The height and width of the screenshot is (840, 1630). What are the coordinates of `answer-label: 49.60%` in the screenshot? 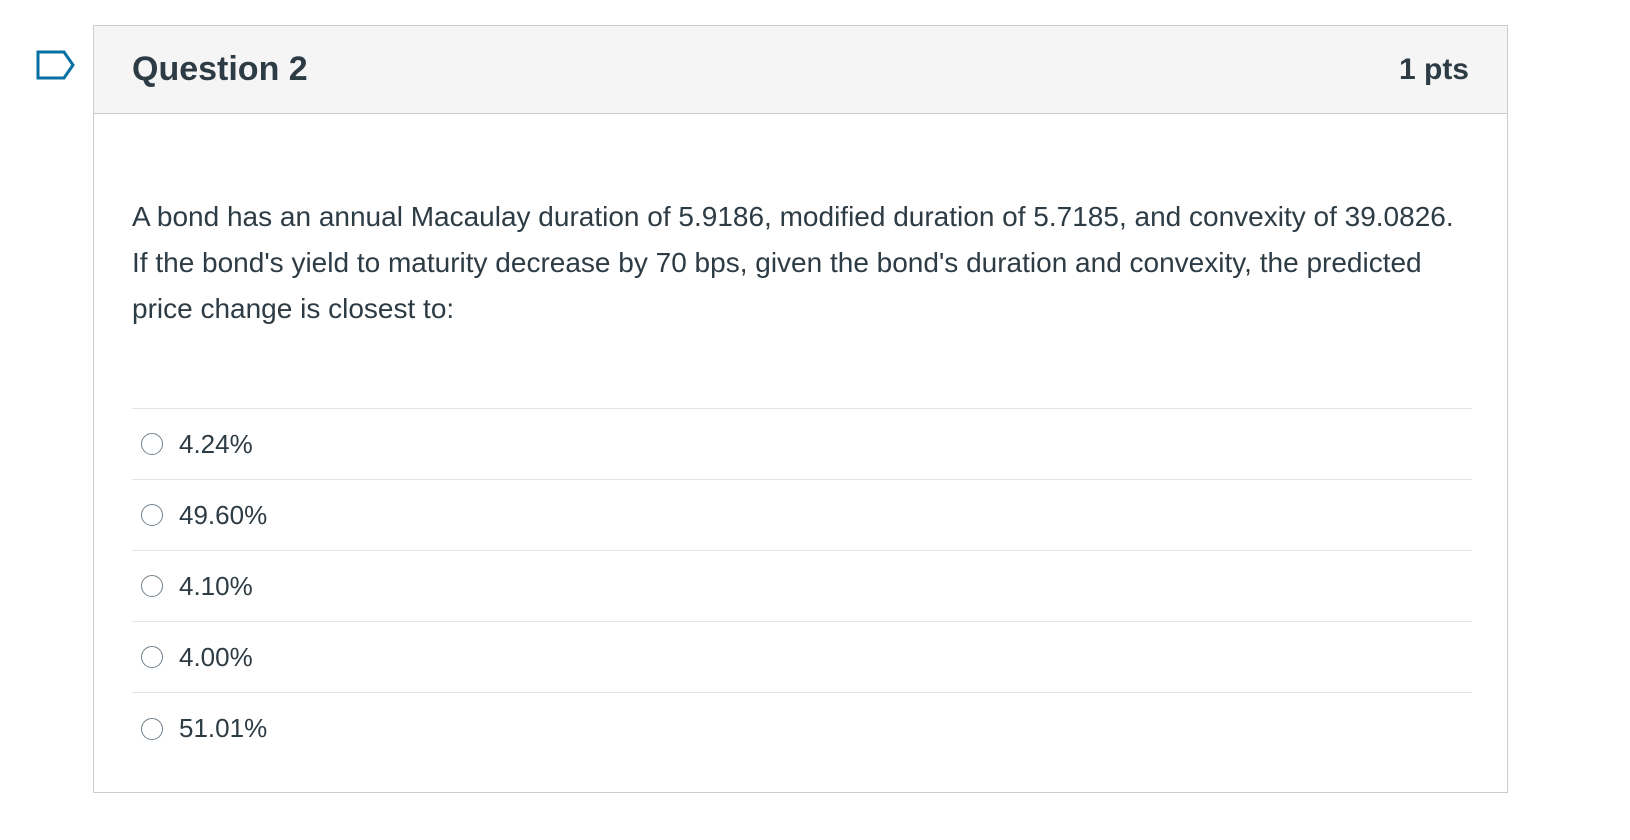 It's located at (223, 514).